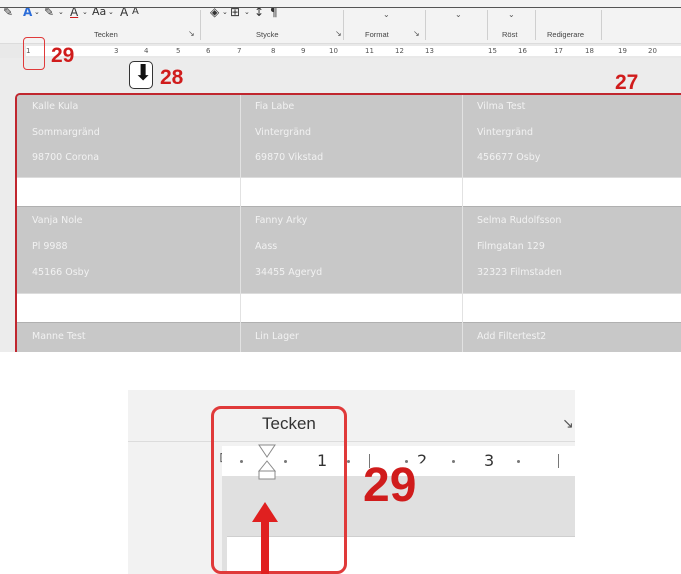 This screenshot has height=574, width=681. What do you see at coordinates (351, 441) in the screenshot?
I see `ribbon-divider` at bounding box center [351, 441].